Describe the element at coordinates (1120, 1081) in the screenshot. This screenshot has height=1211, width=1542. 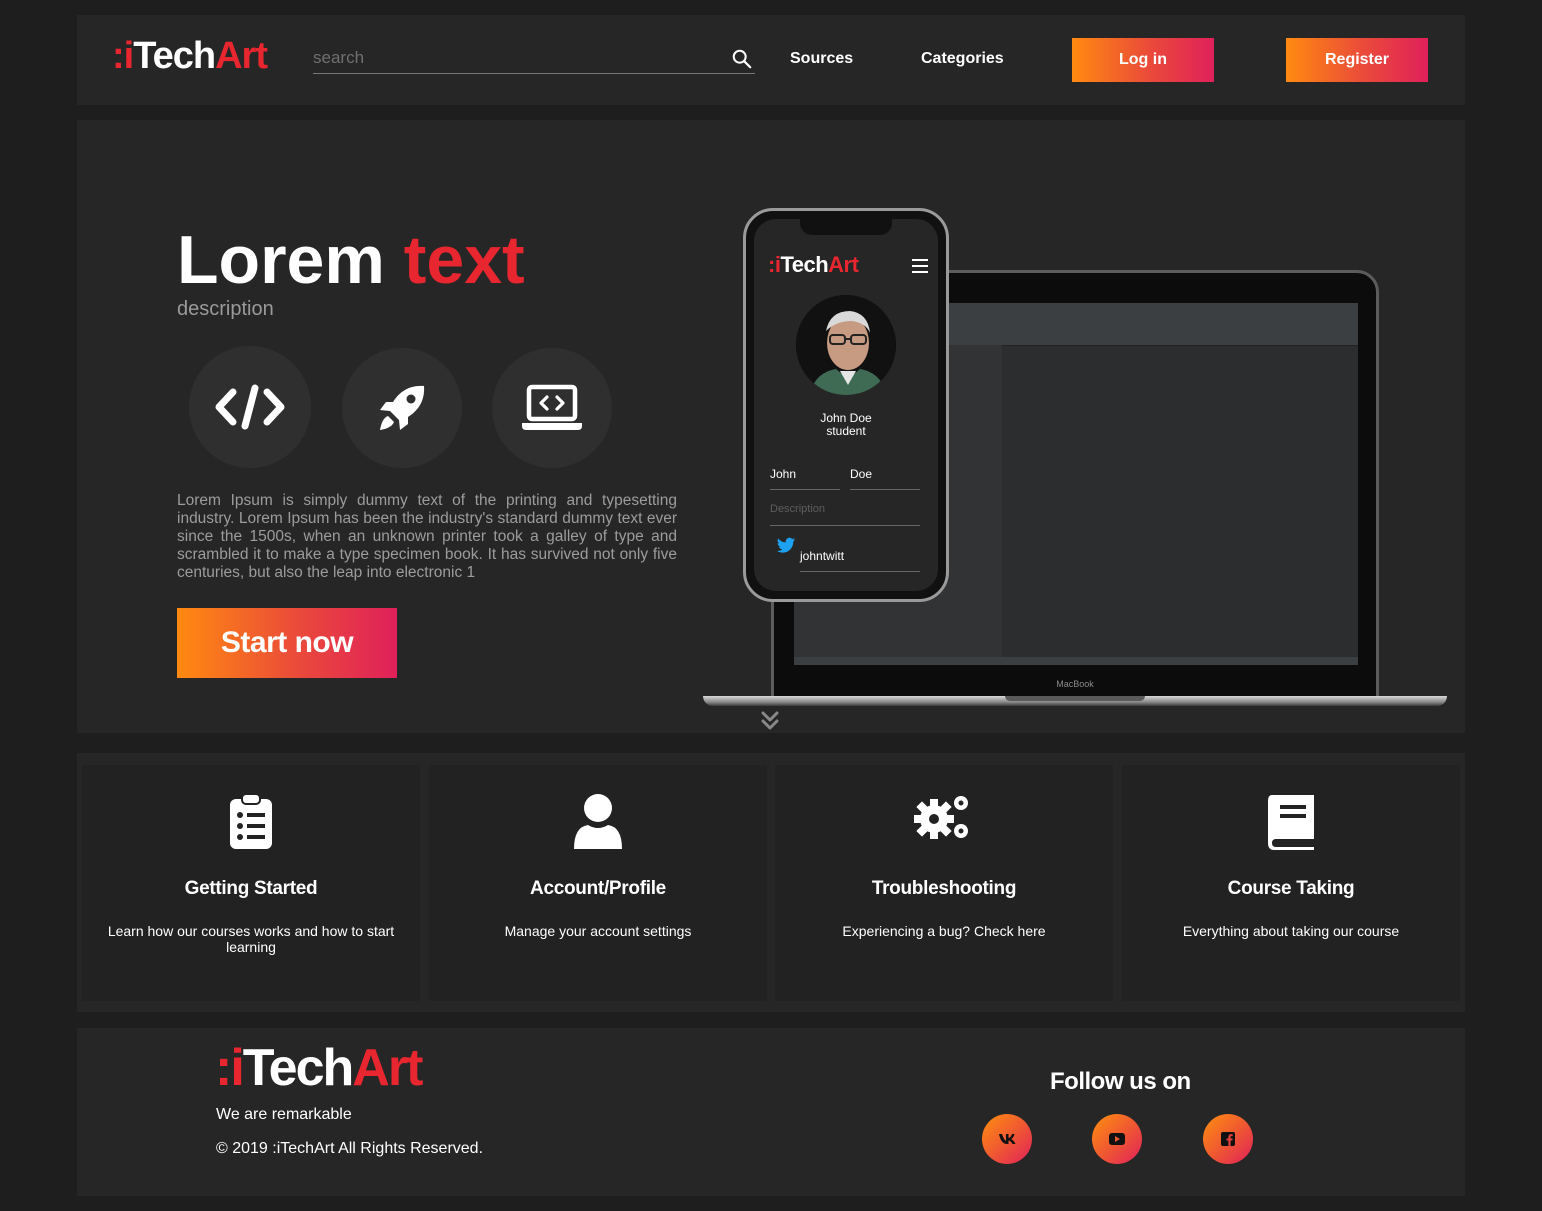
I see `follow-us-heading: Follow us on` at that location.